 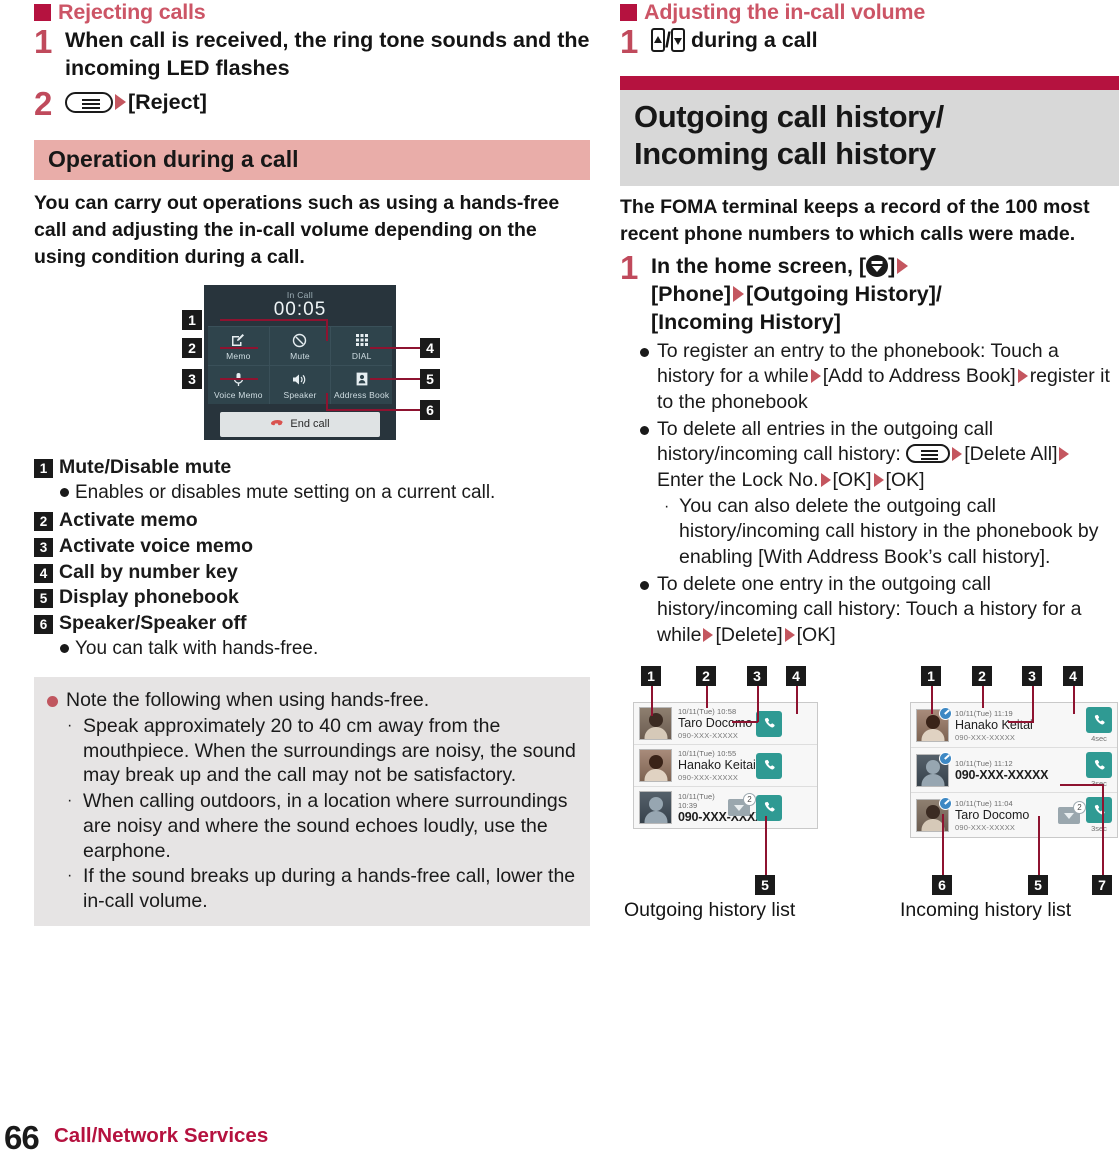 What do you see at coordinates (300, 379) in the screenshot?
I see `speaker-icon` at bounding box center [300, 379].